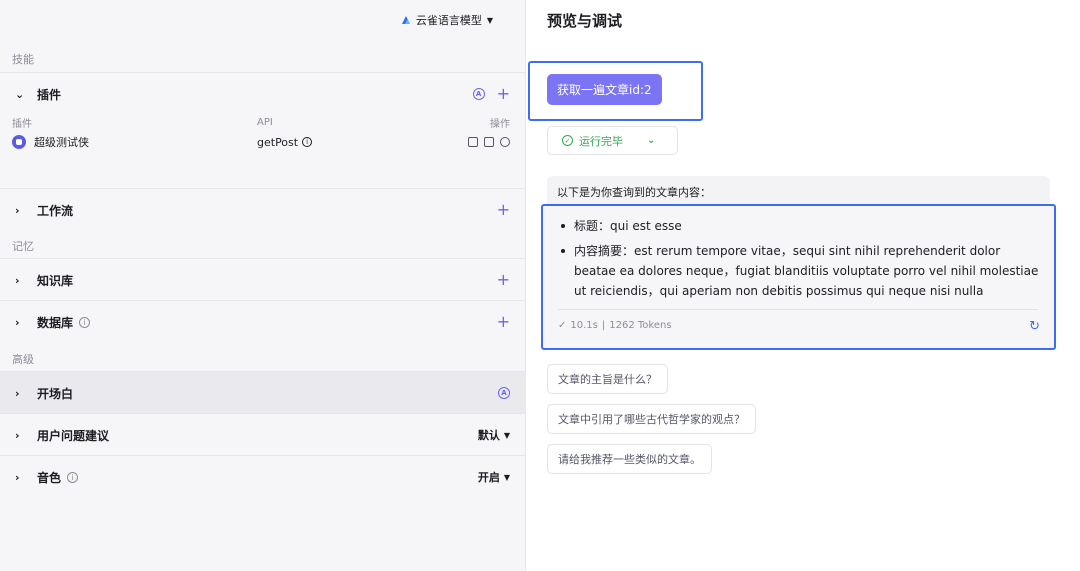  What do you see at coordinates (55, 393) in the screenshot?
I see `opening-title: 开场白` at bounding box center [55, 393].